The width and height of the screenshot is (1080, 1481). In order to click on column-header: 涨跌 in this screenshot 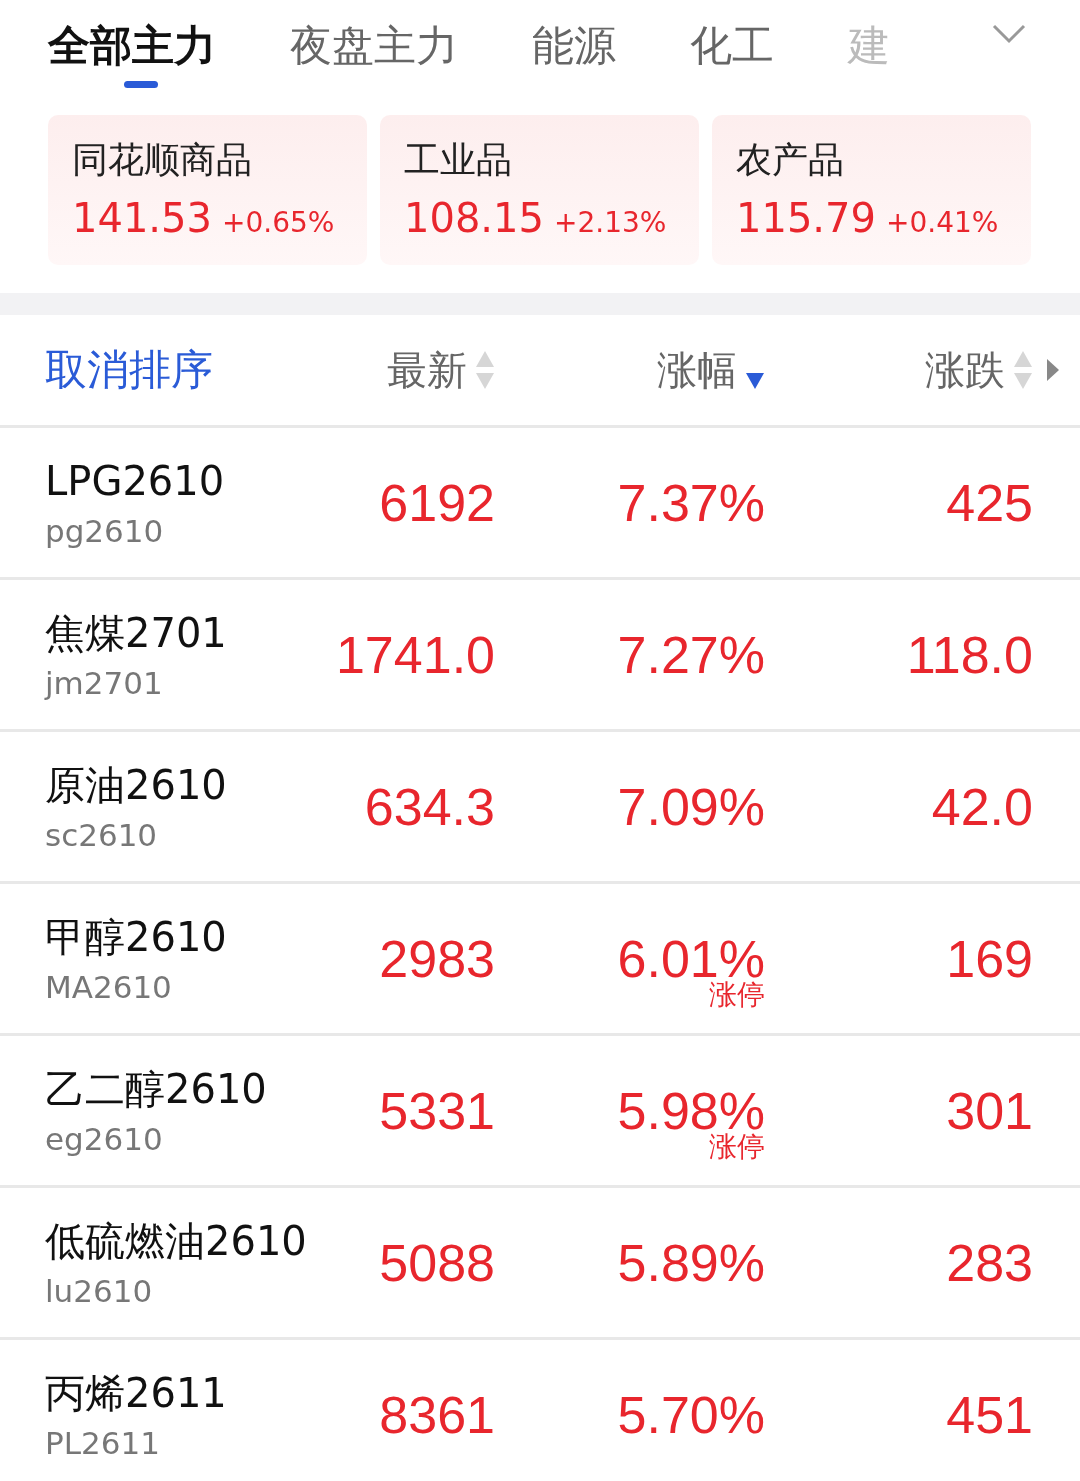, I will do `click(965, 370)`.